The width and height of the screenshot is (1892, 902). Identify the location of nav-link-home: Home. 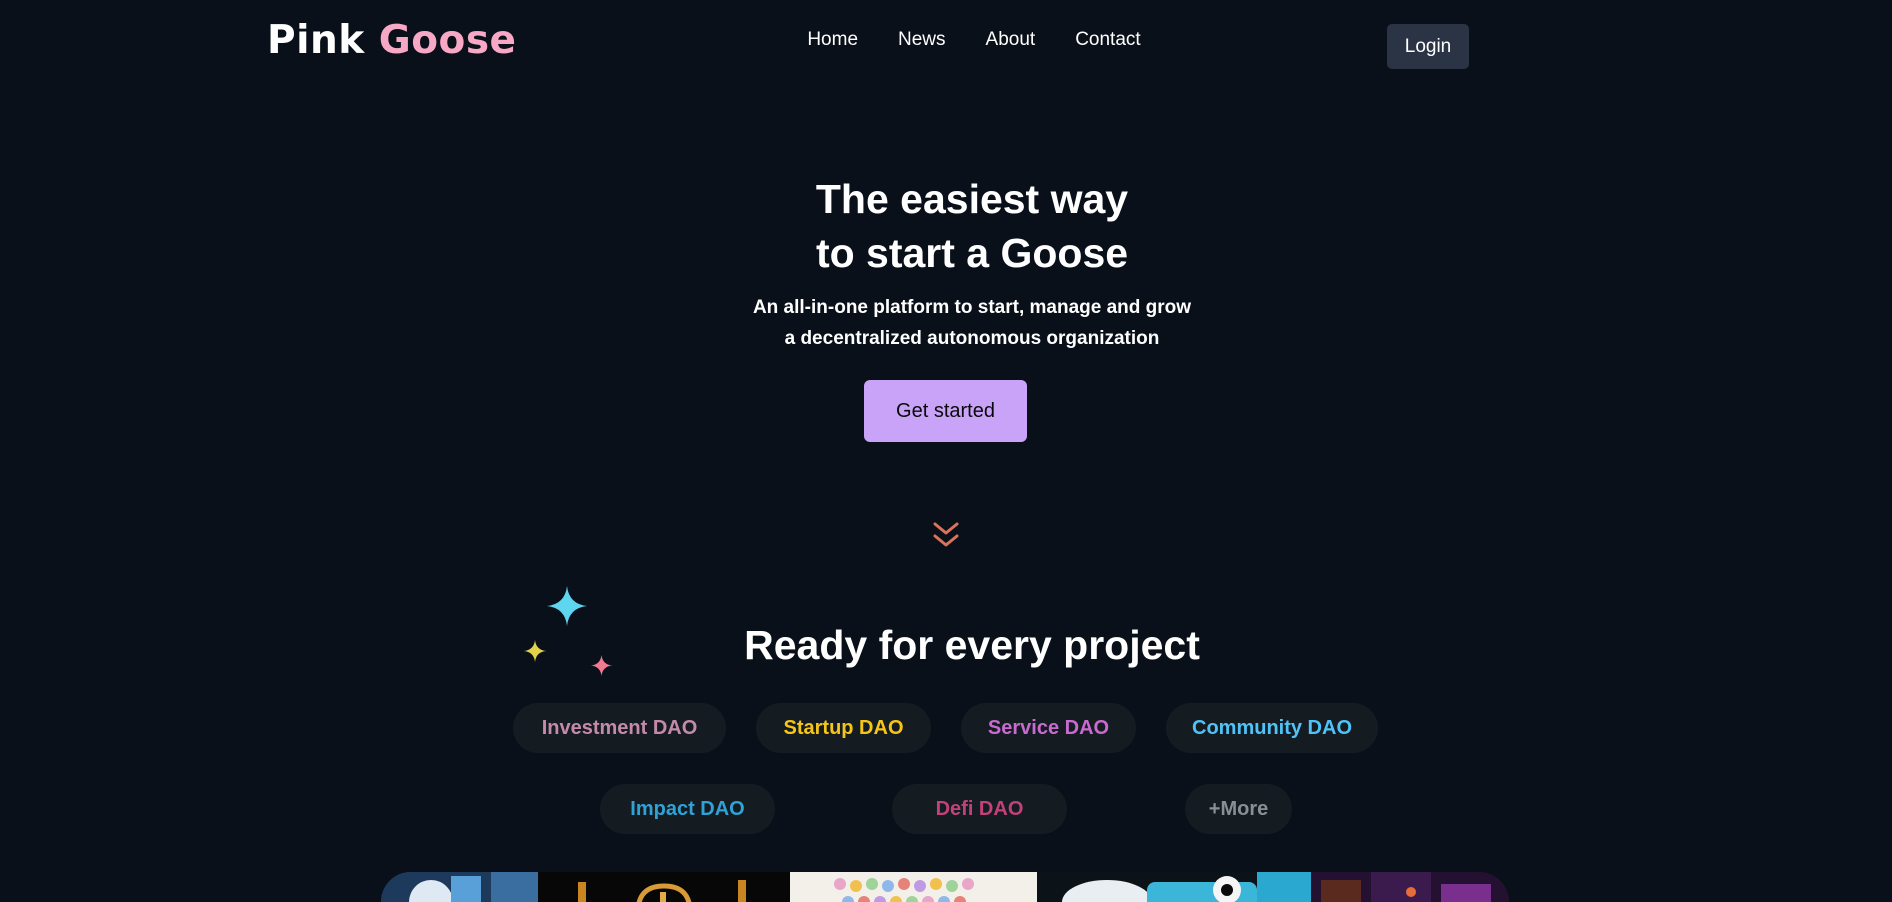
(832, 40).